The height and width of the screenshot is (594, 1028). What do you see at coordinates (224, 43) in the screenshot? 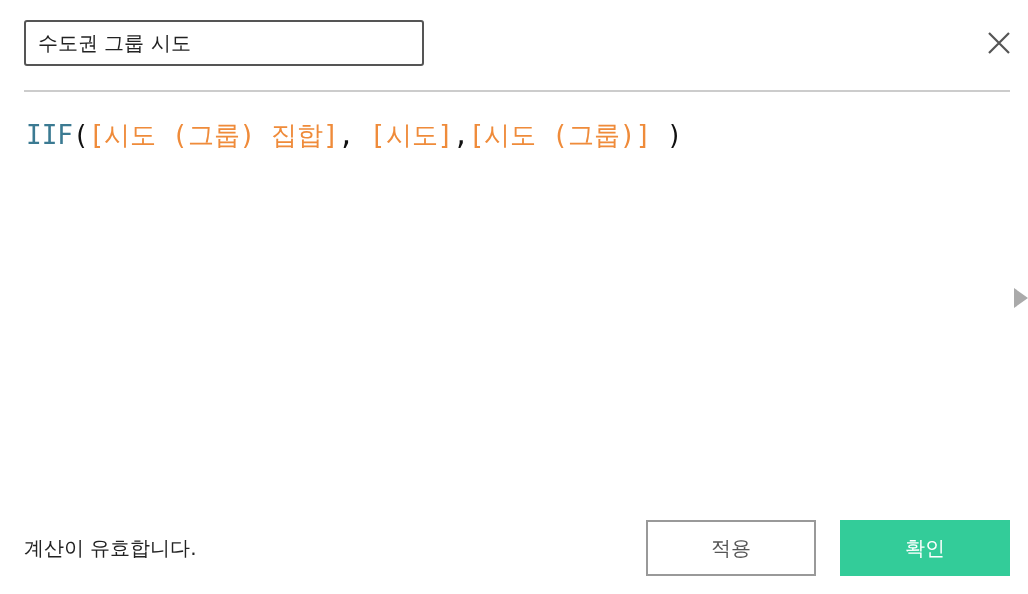
I see `calculation-name-field: 수도권 그룹 시도` at bounding box center [224, 43].